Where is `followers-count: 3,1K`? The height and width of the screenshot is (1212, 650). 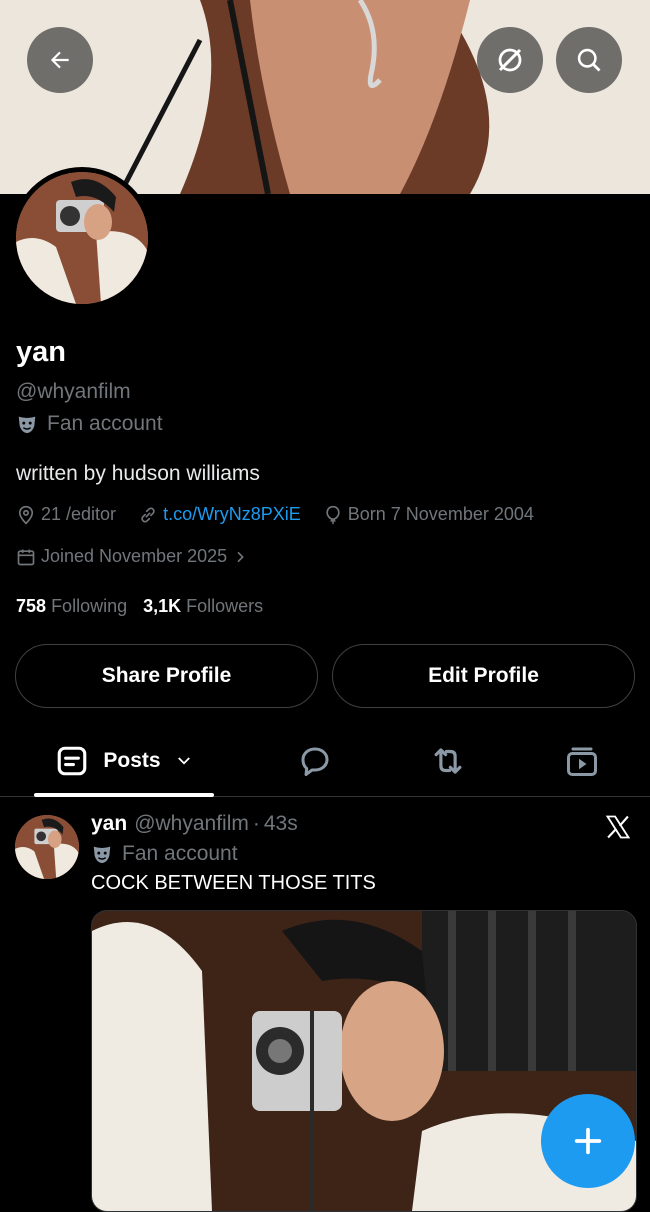
followers-count: 3,1K is located at coordinates (162, 606).